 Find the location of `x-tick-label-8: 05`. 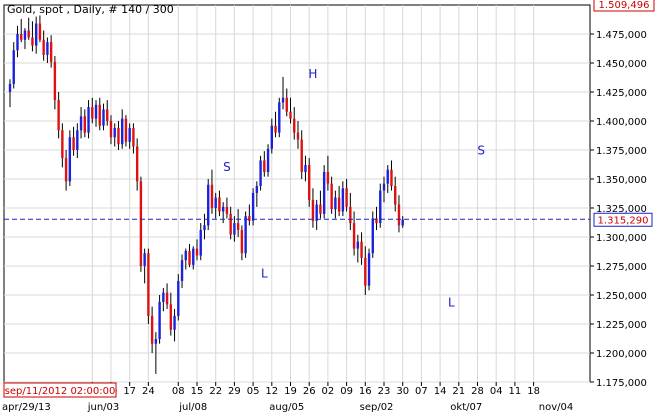

x-tick-label-8: 05 is located at coordinates (253, 391).